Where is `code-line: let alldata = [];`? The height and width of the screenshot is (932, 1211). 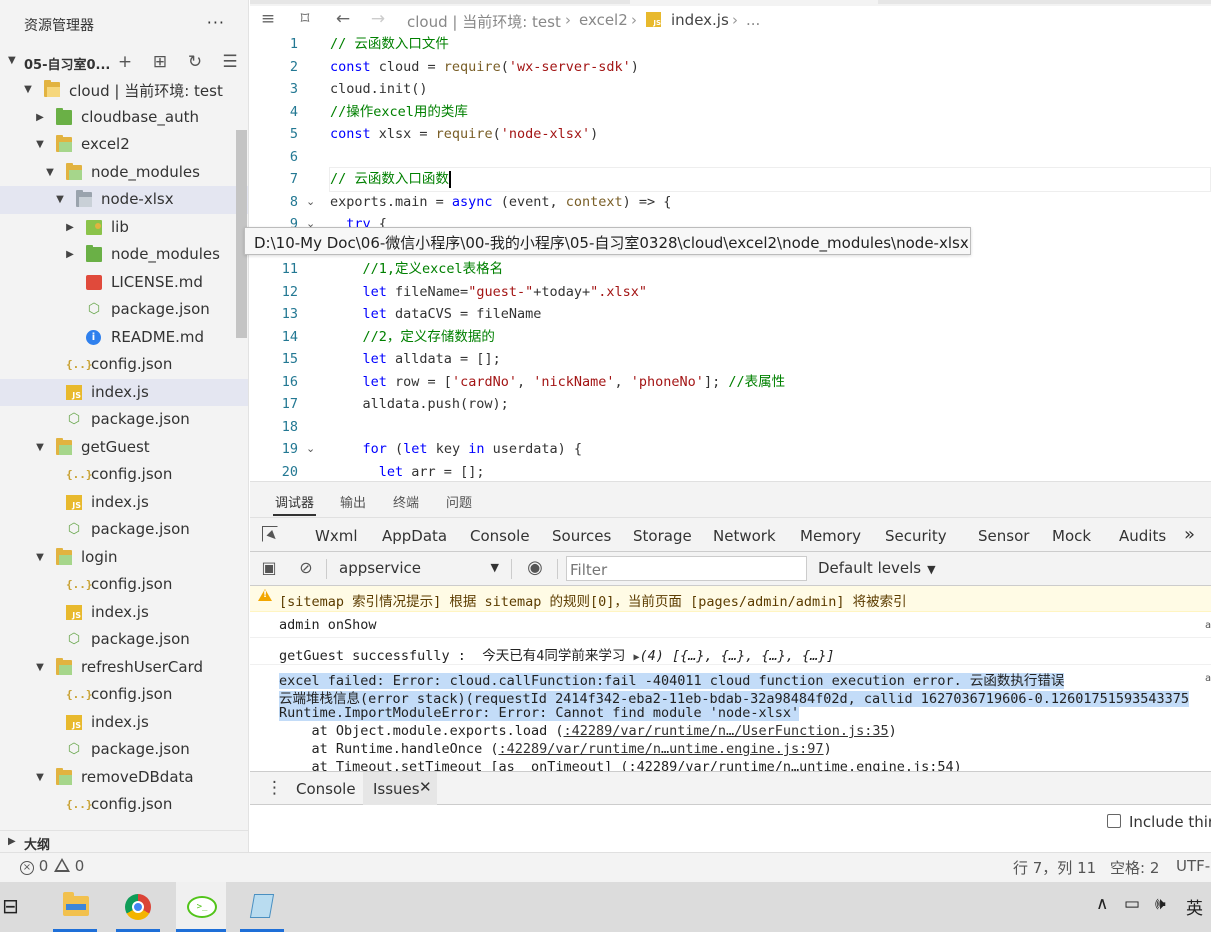
code-line: let alldata = []; is located at coordinates (415, 359).